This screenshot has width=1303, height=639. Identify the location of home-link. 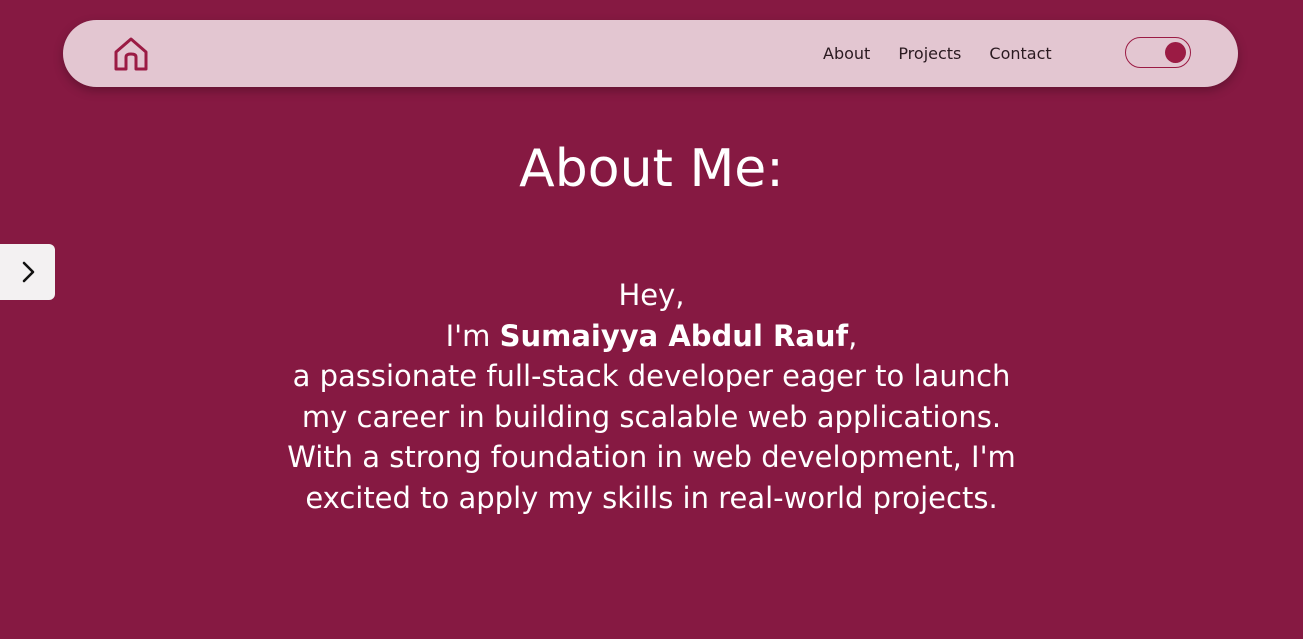
(131, 54).